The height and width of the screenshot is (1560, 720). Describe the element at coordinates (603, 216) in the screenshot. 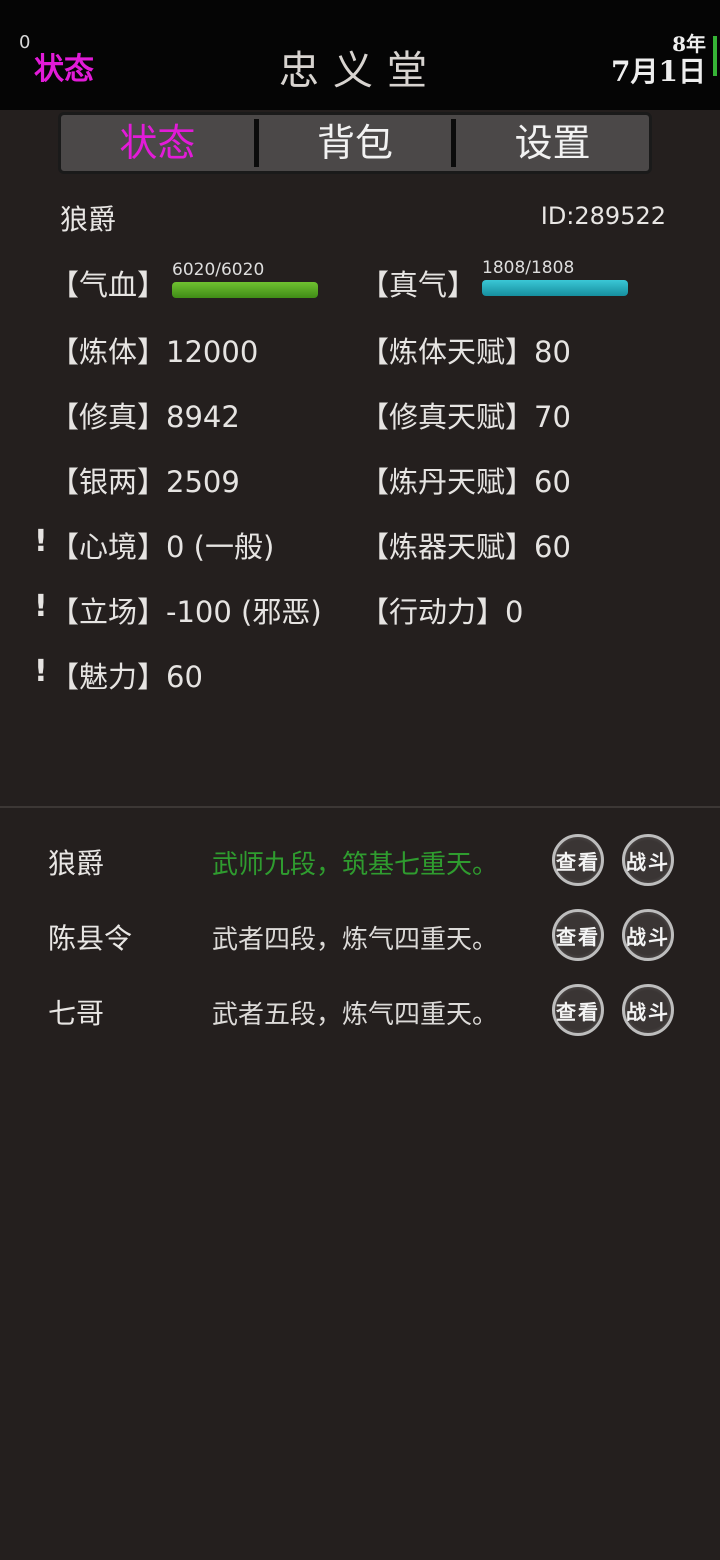

I see `player-id: ID:289522` at that location.